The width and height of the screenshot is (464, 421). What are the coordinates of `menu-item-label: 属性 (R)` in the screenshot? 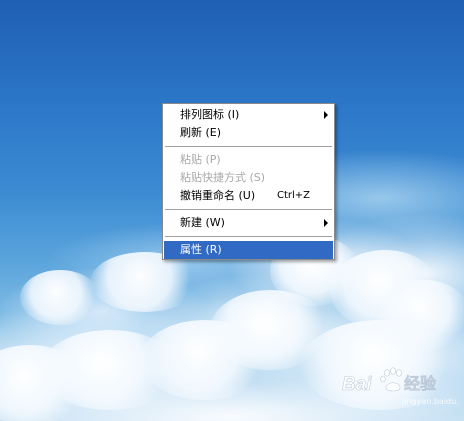 It's located at (201, 249).